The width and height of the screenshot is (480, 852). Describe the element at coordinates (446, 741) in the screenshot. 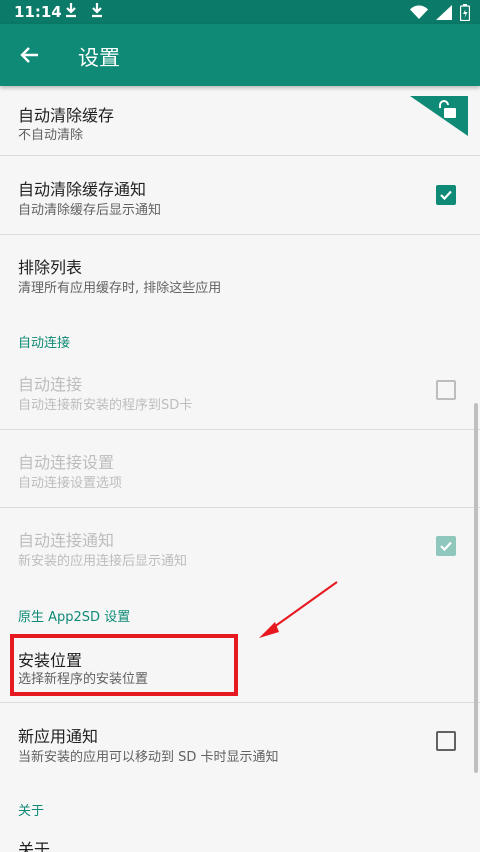

I see `new-app-notify-checkbox` at that location.